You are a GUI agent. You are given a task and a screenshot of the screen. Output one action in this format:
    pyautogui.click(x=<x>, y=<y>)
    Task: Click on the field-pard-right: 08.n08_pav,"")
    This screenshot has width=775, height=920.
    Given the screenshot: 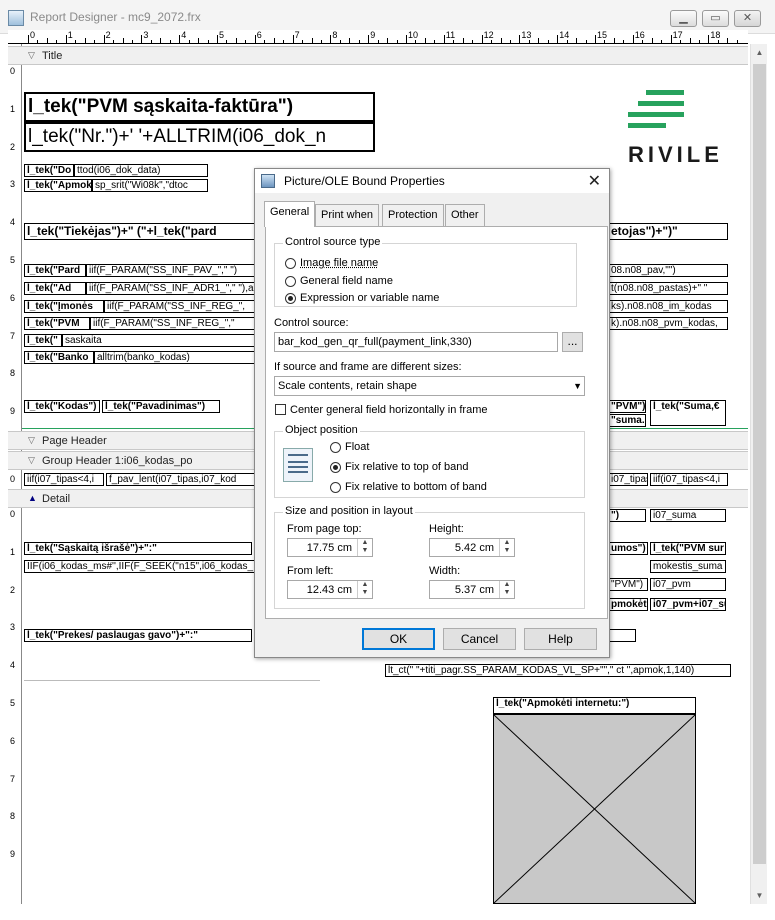 What is the action you would take?
    pyautogui.click(x=668, y=270)
    